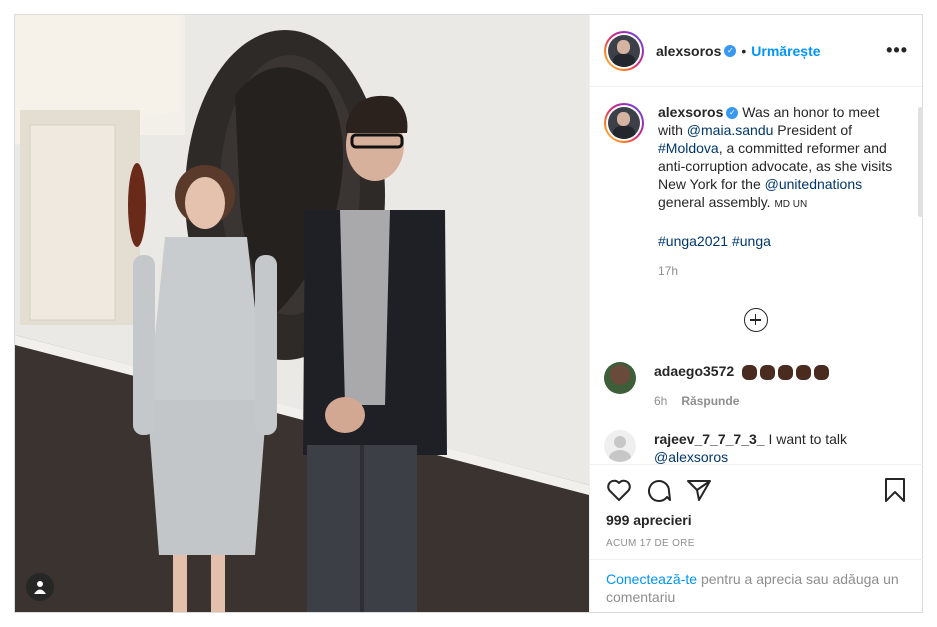  Describe the element at coordinates (40, 587) in the screenshot. I see `person-tag-icon` at that location.